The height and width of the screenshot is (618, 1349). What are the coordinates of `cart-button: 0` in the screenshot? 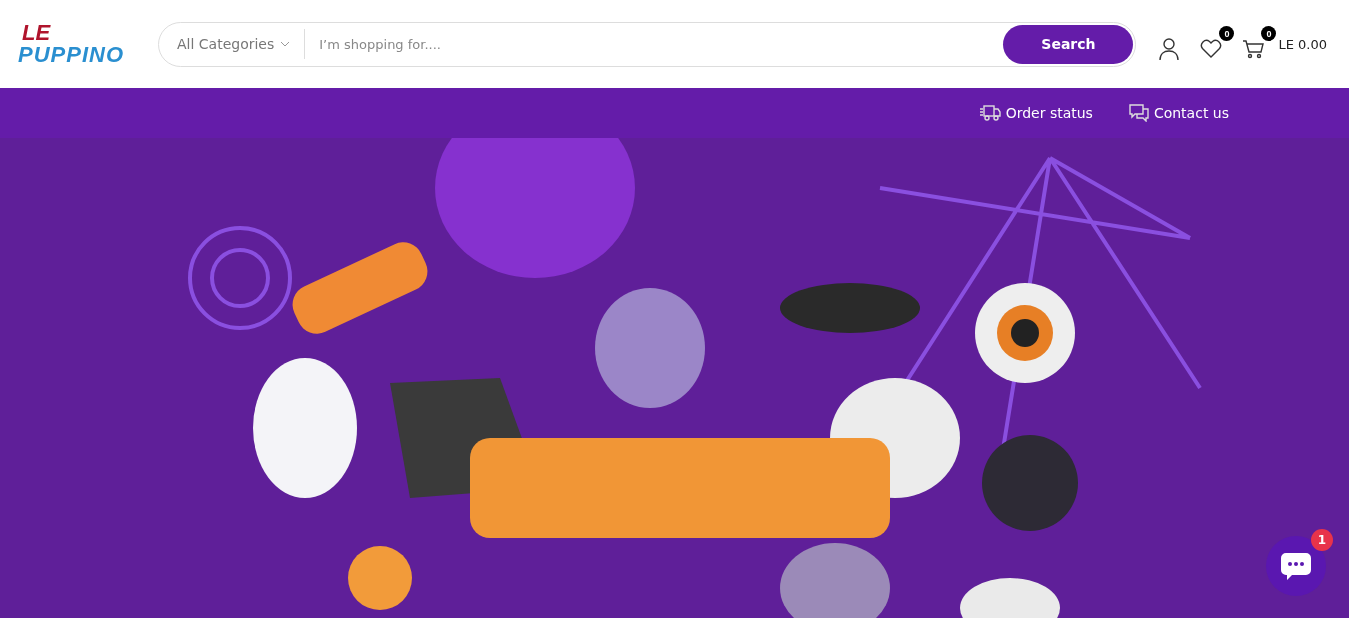 It's located at (1258, 44).